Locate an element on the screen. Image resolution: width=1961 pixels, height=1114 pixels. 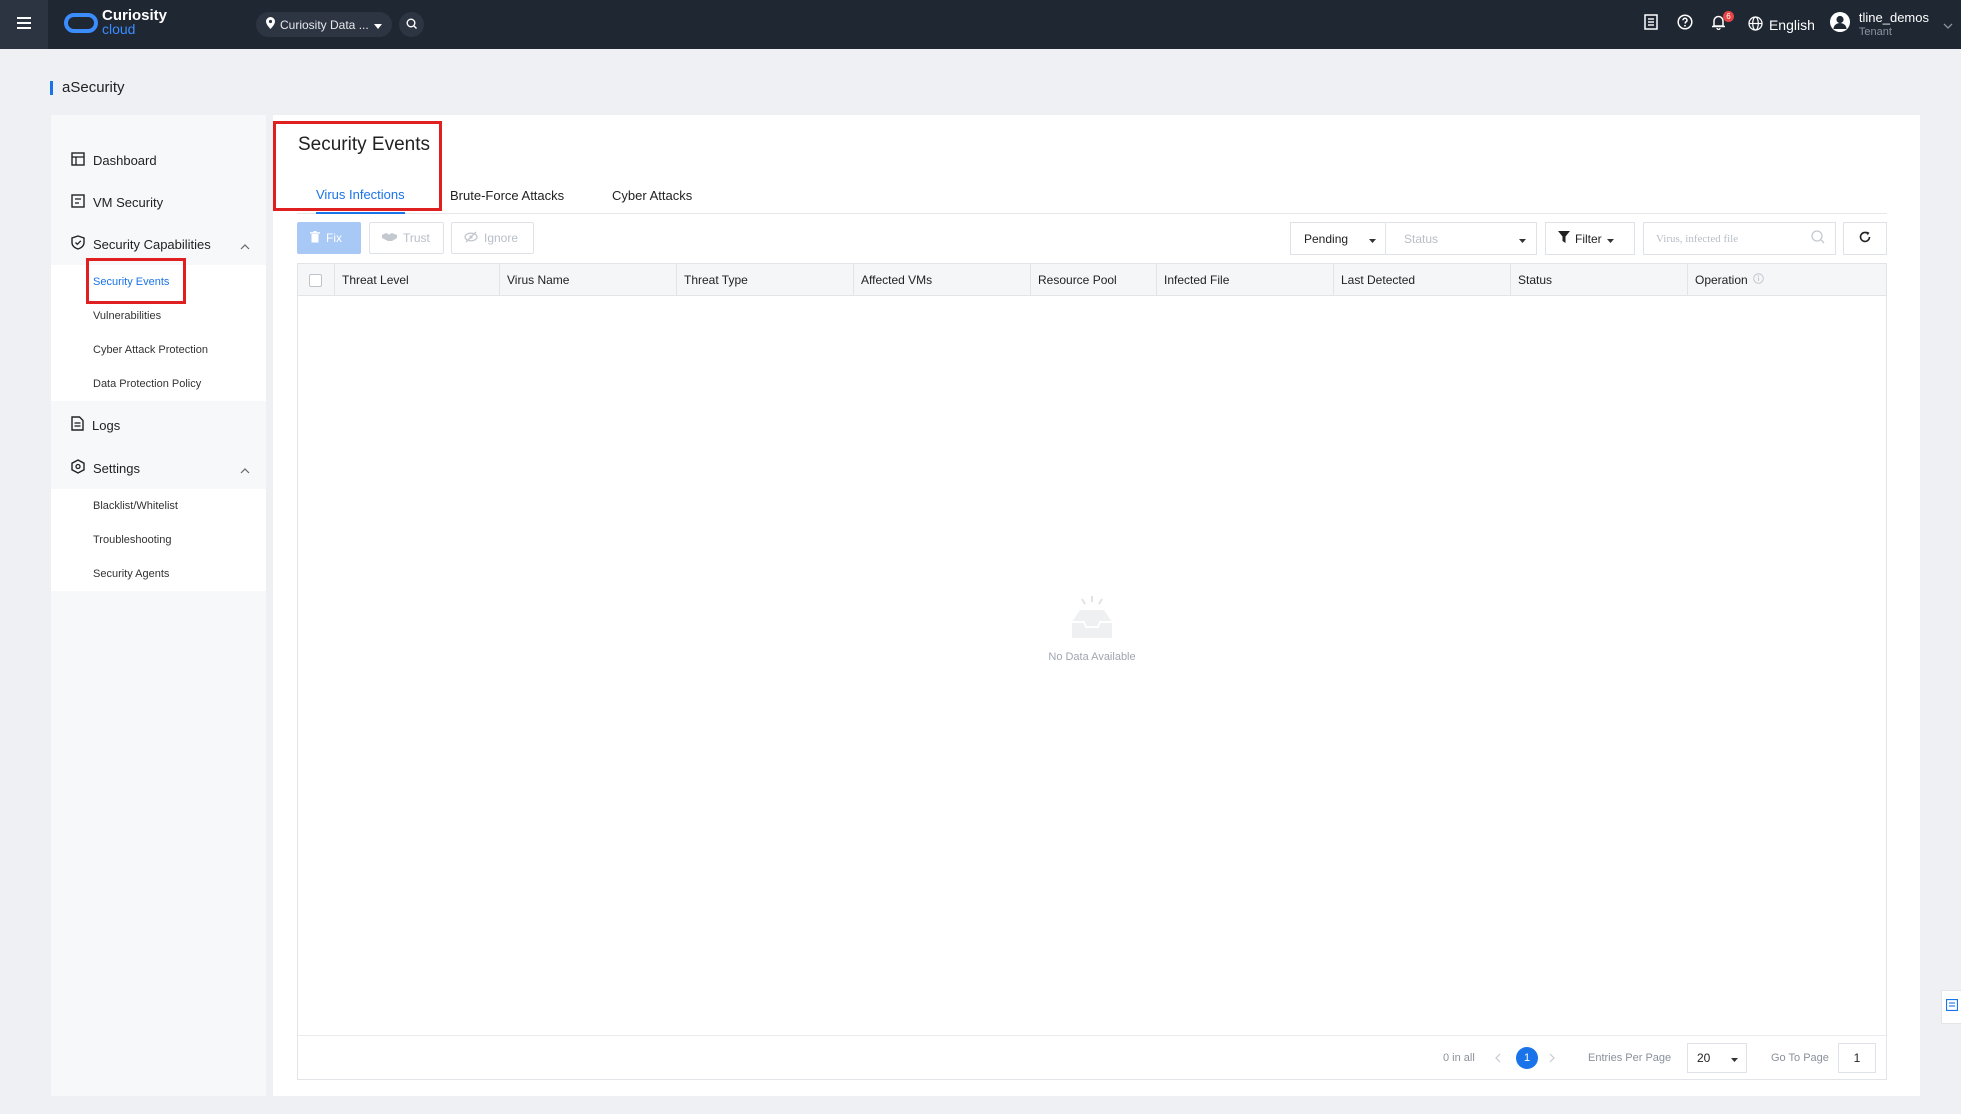
fix-label: Fix is located at coordinates (334, 238).